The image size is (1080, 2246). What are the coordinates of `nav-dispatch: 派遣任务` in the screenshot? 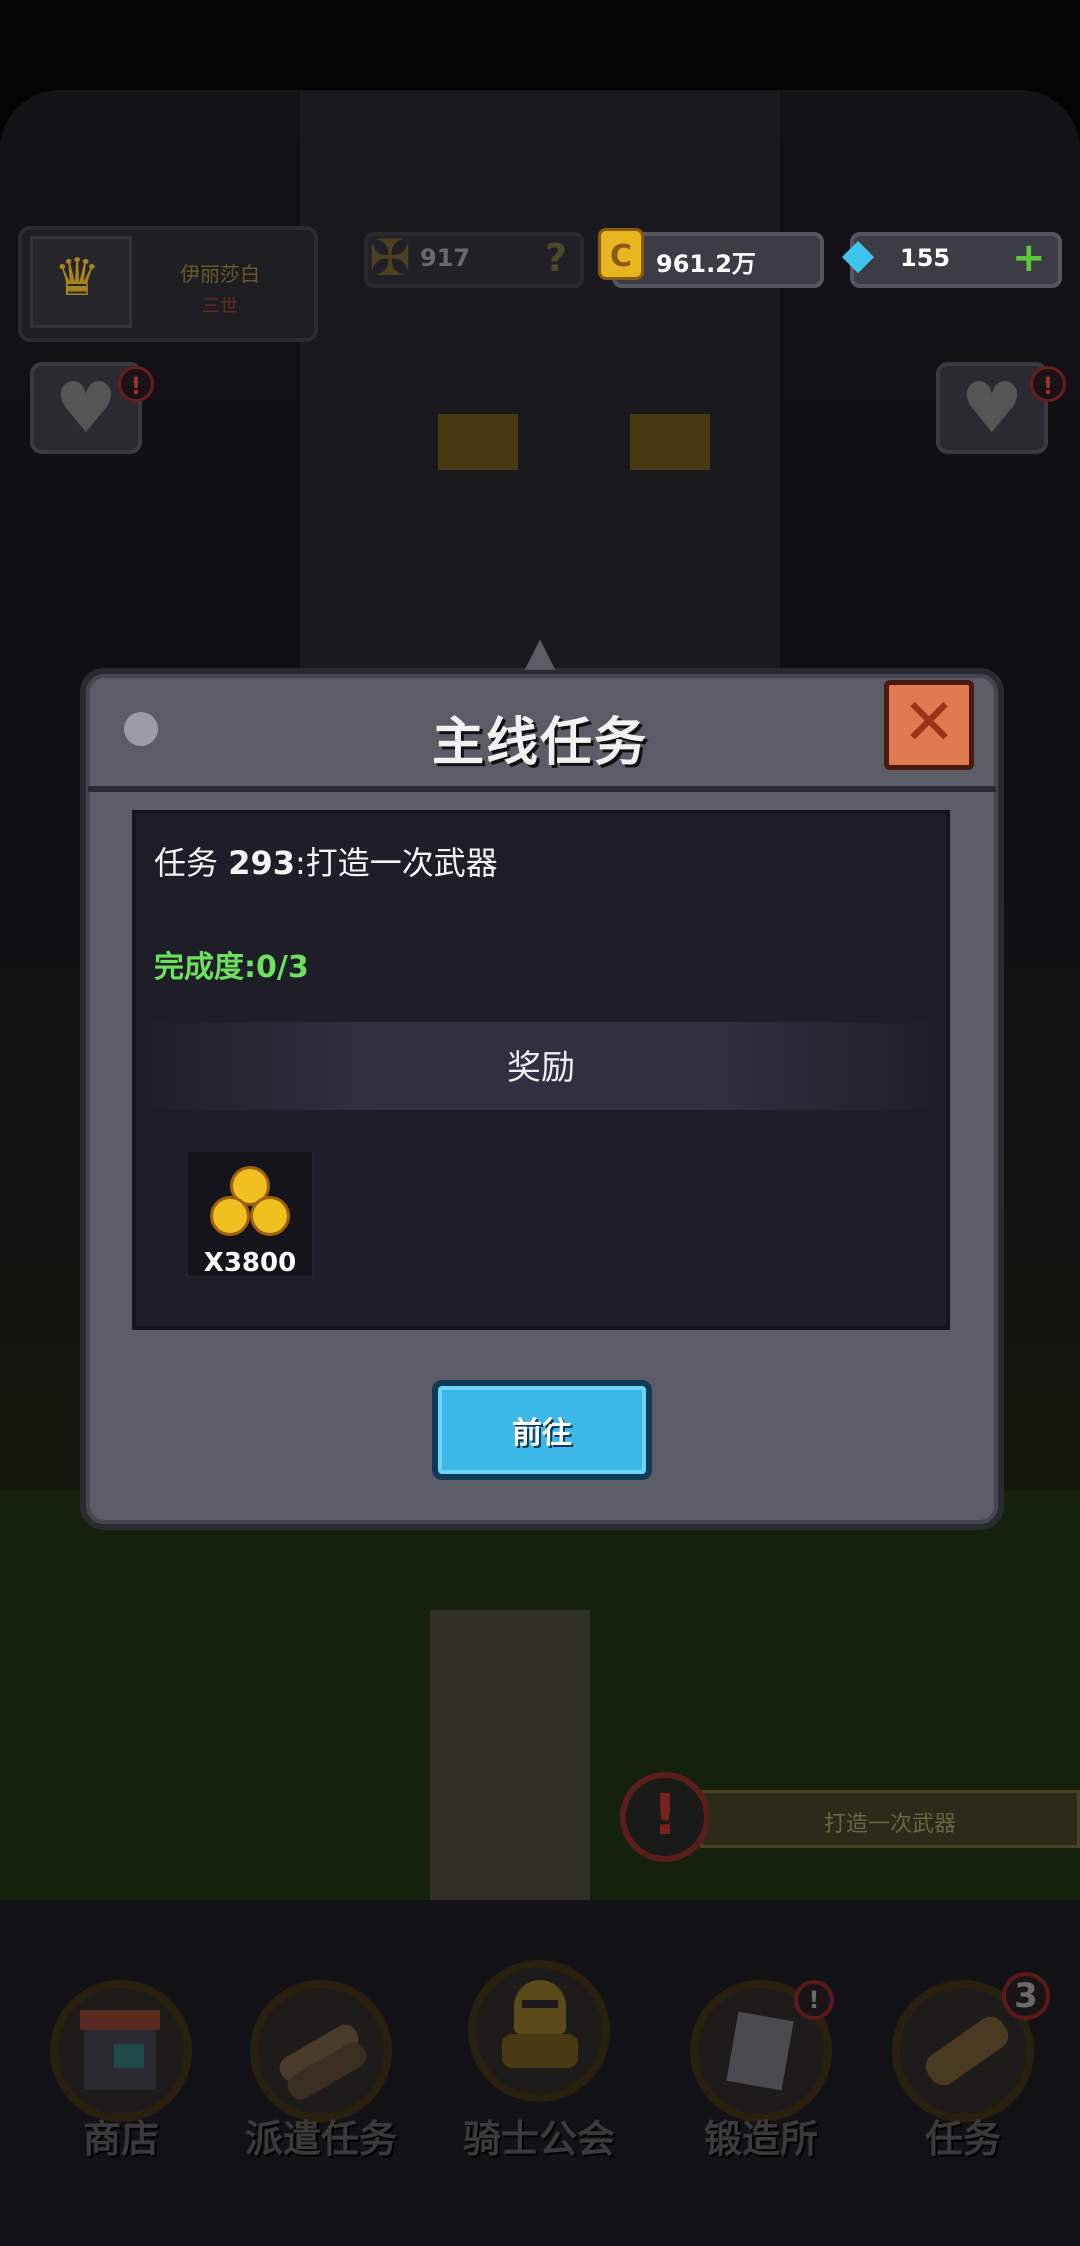 It's located at (321, 2075).